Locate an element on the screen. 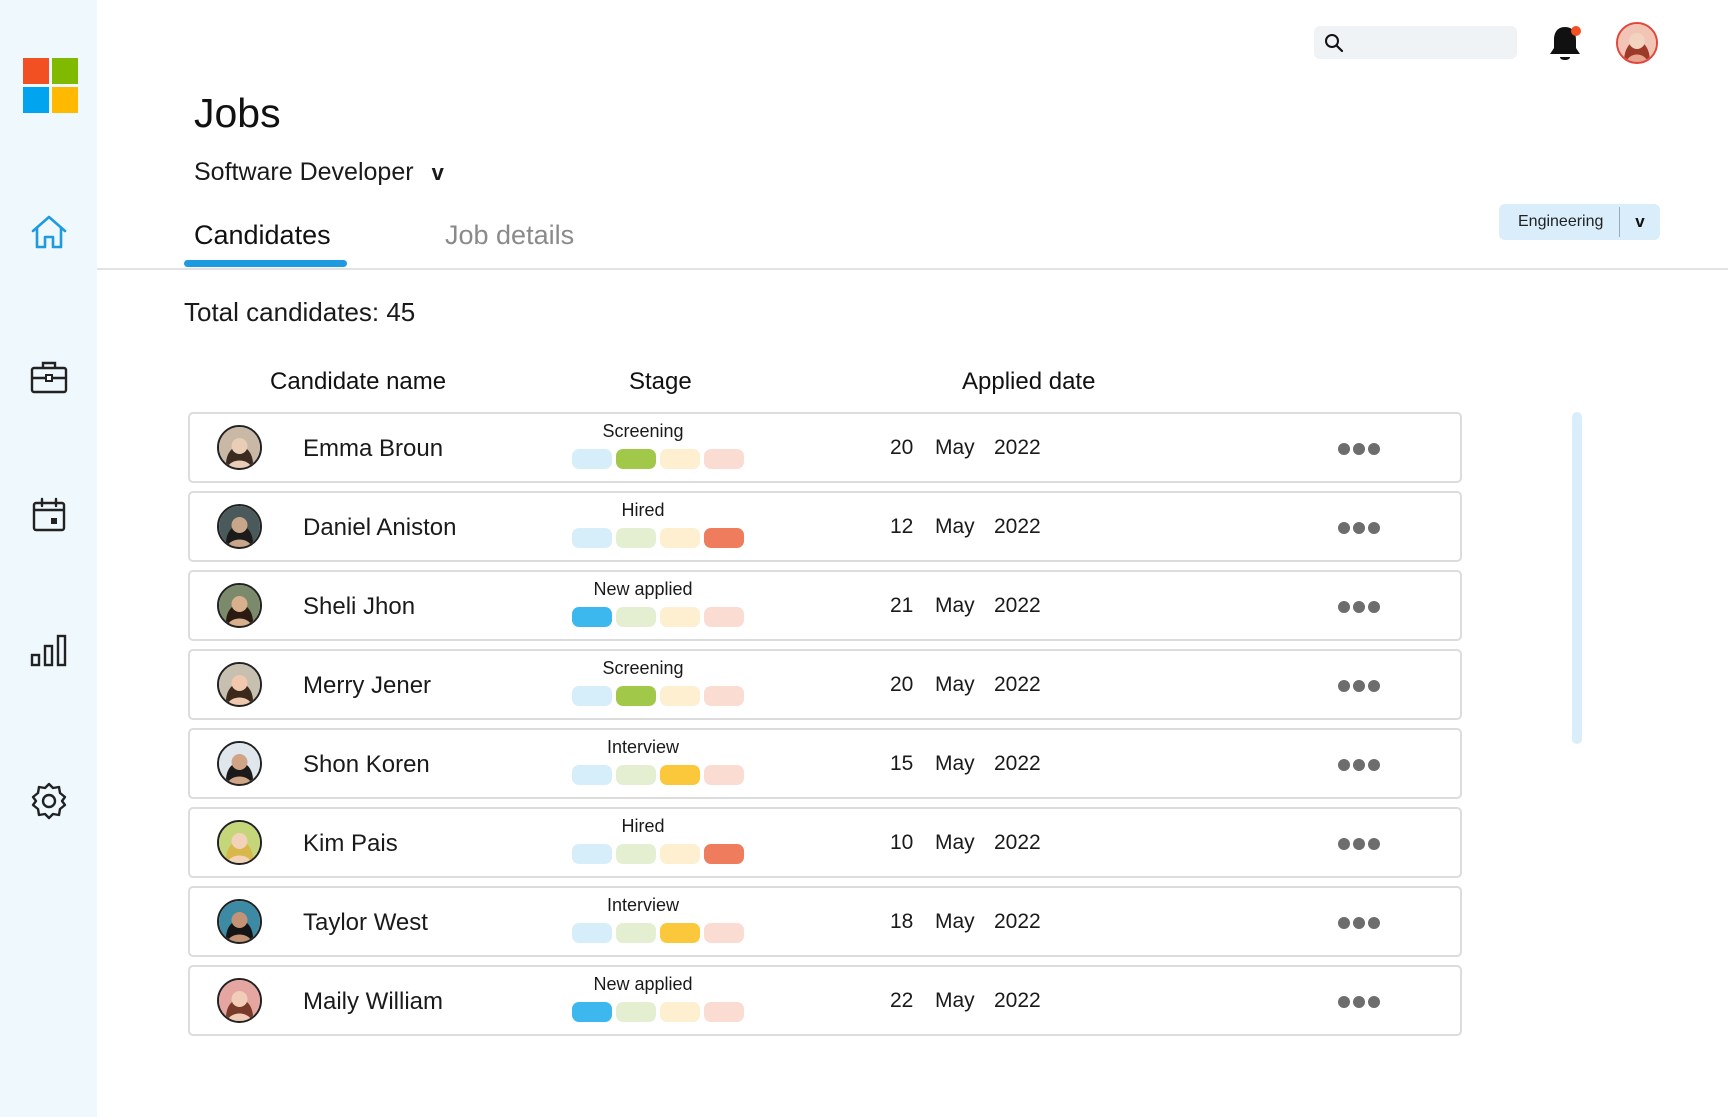  briefcase-icon is located at coordinates (49, 377).